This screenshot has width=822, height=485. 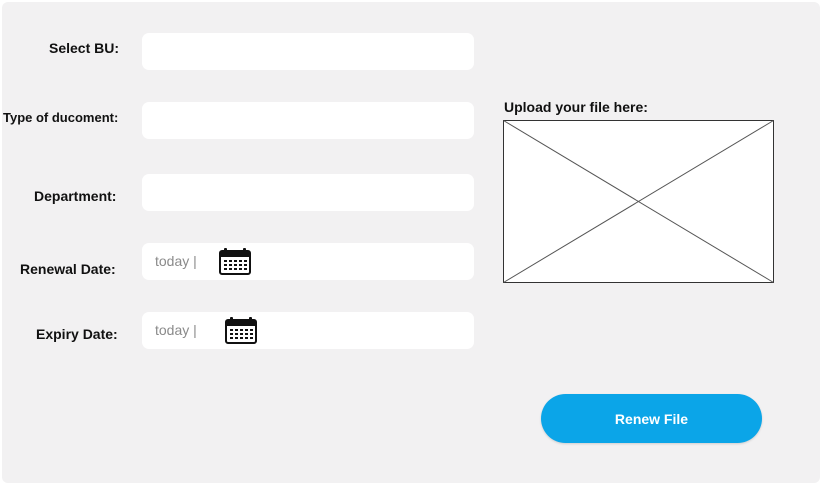 I want to click on renewal-date-input: today |, so click(x=308, y=261).